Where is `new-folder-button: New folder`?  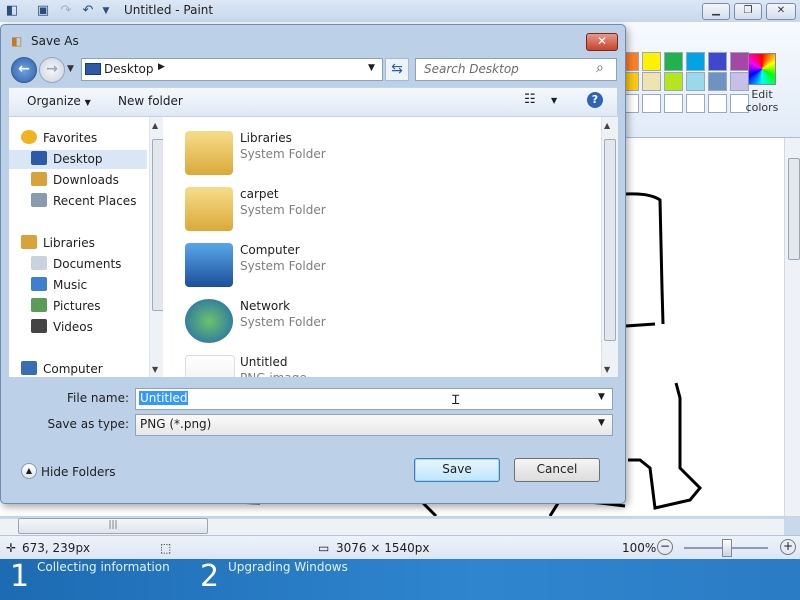 new-folder-button: New folder is located at coordinates (150, 101).